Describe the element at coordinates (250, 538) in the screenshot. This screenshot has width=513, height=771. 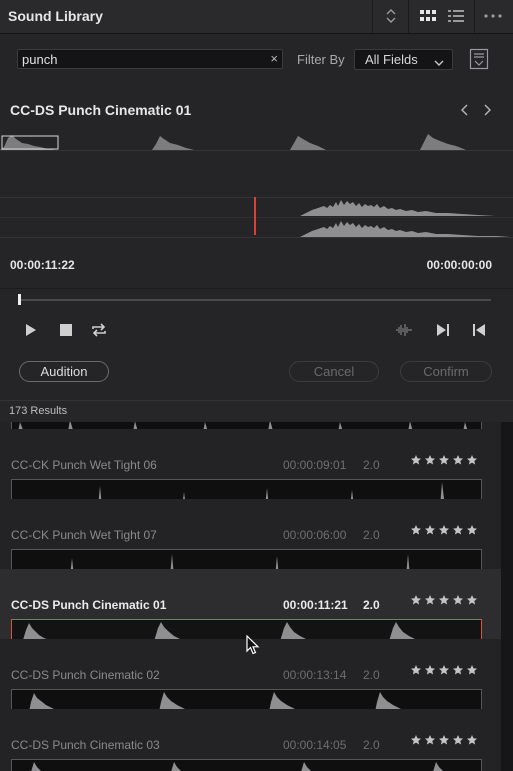
I see `list-item: CC-CK Punch Wet Tight 07 00:00:06:00 2.0` at that location.